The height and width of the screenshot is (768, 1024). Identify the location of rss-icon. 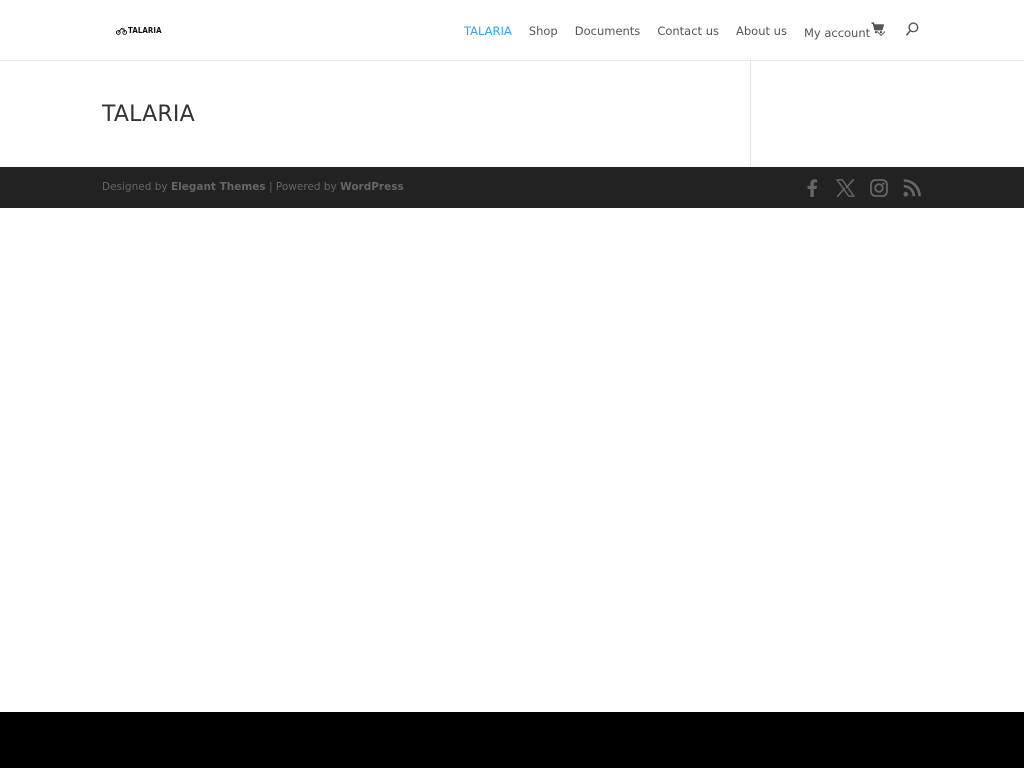
(912, 188).